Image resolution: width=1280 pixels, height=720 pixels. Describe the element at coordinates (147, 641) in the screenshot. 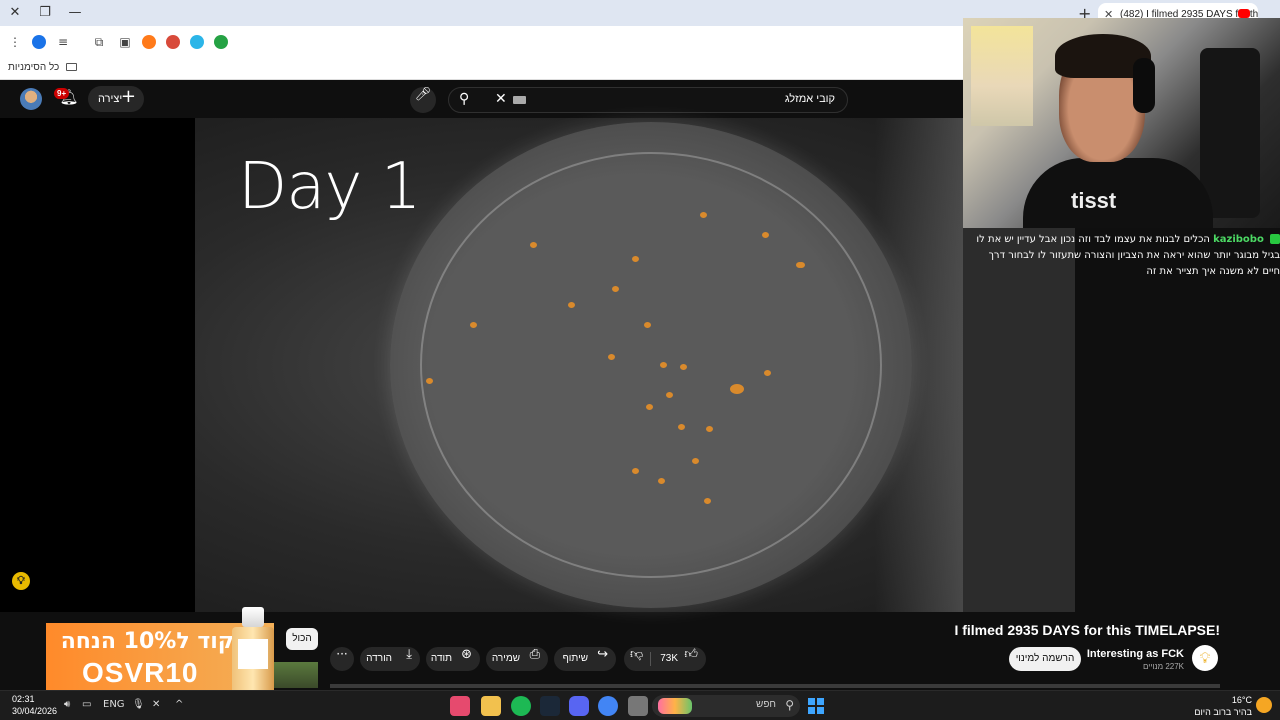

I see `ad-headline: קוד ל10% הנחה` at that location.